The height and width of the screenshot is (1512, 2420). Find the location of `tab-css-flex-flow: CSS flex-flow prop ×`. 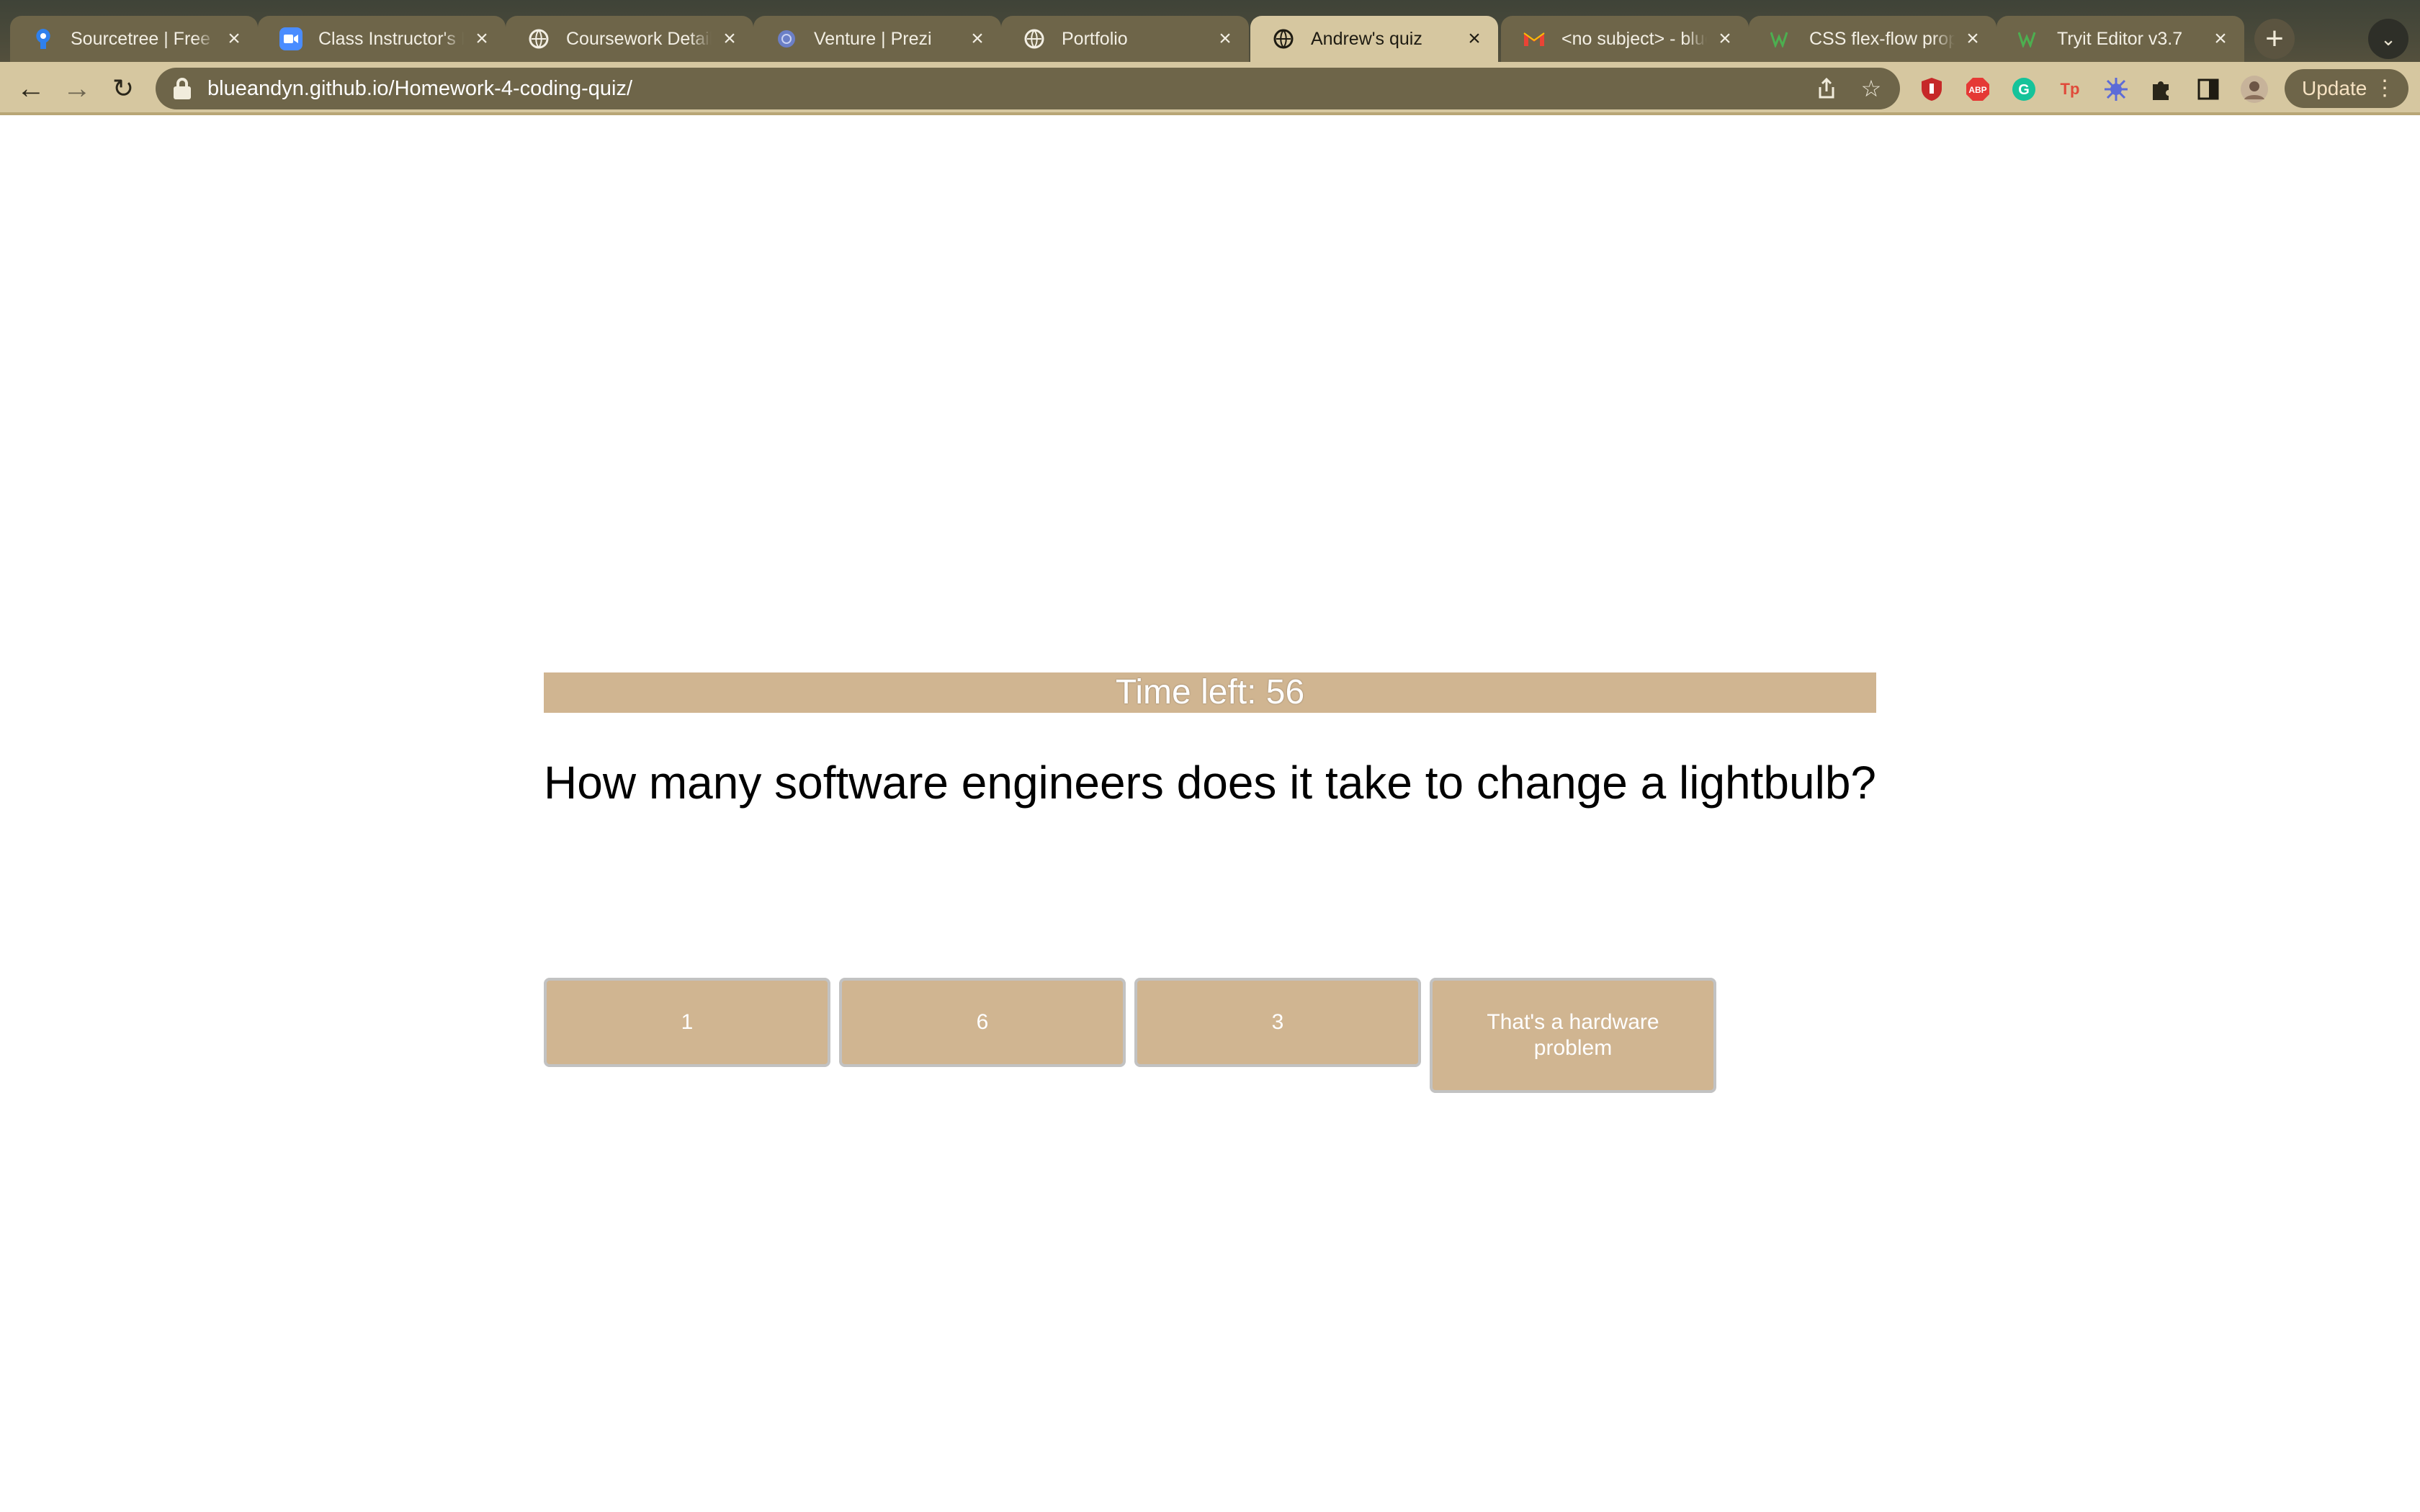

tab-css-flex-flow: CSS flex-flow prop × is located at coordinates (1872, 39).